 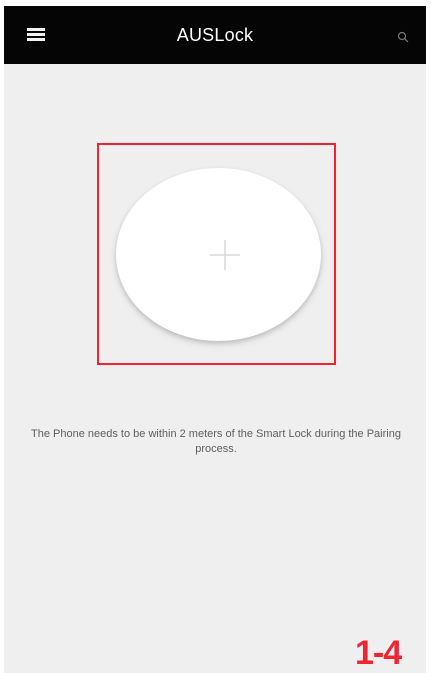 I want to click on search-icon, so click(x=403, y=36).